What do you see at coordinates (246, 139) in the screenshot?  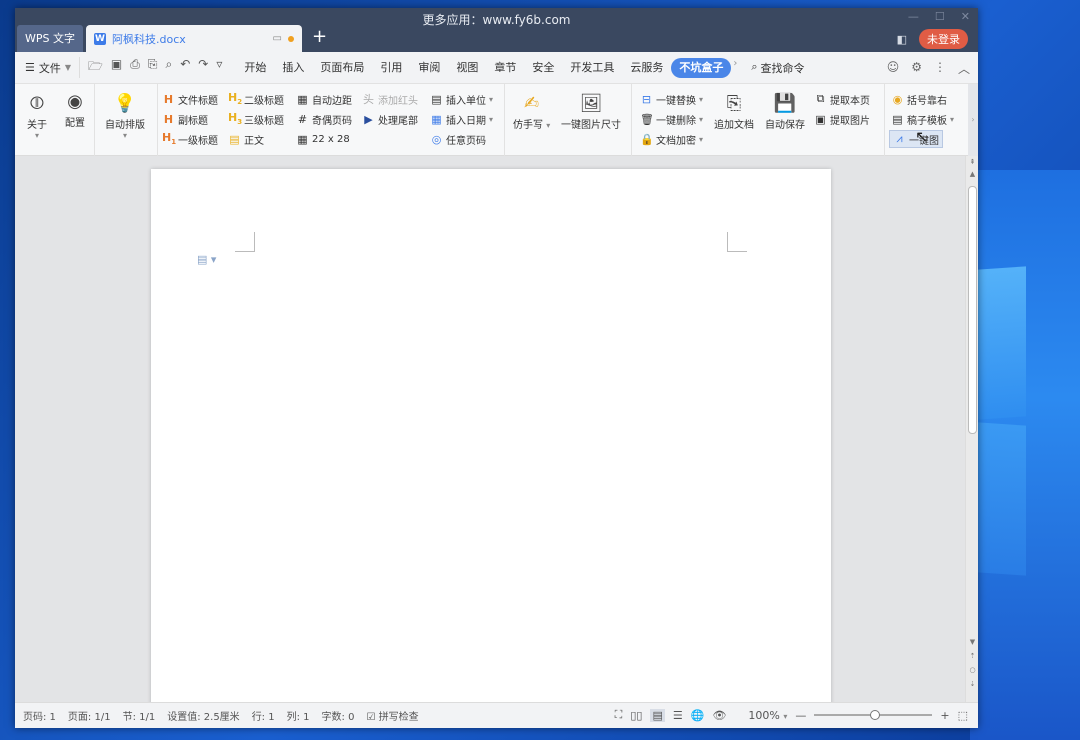 I see `body-text-button: ▤ 正文` at bounding box center [246, 139].